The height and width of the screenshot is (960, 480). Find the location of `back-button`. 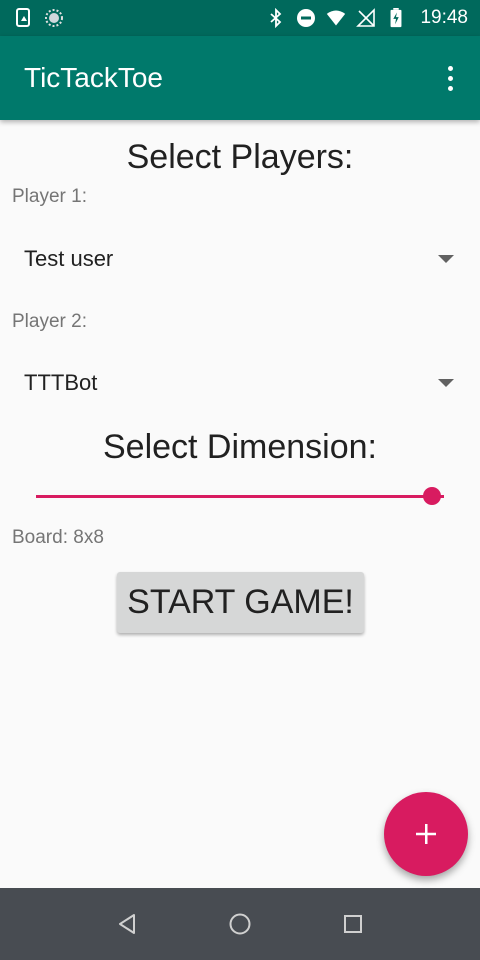

back-button is located at coordinates (127, 924).